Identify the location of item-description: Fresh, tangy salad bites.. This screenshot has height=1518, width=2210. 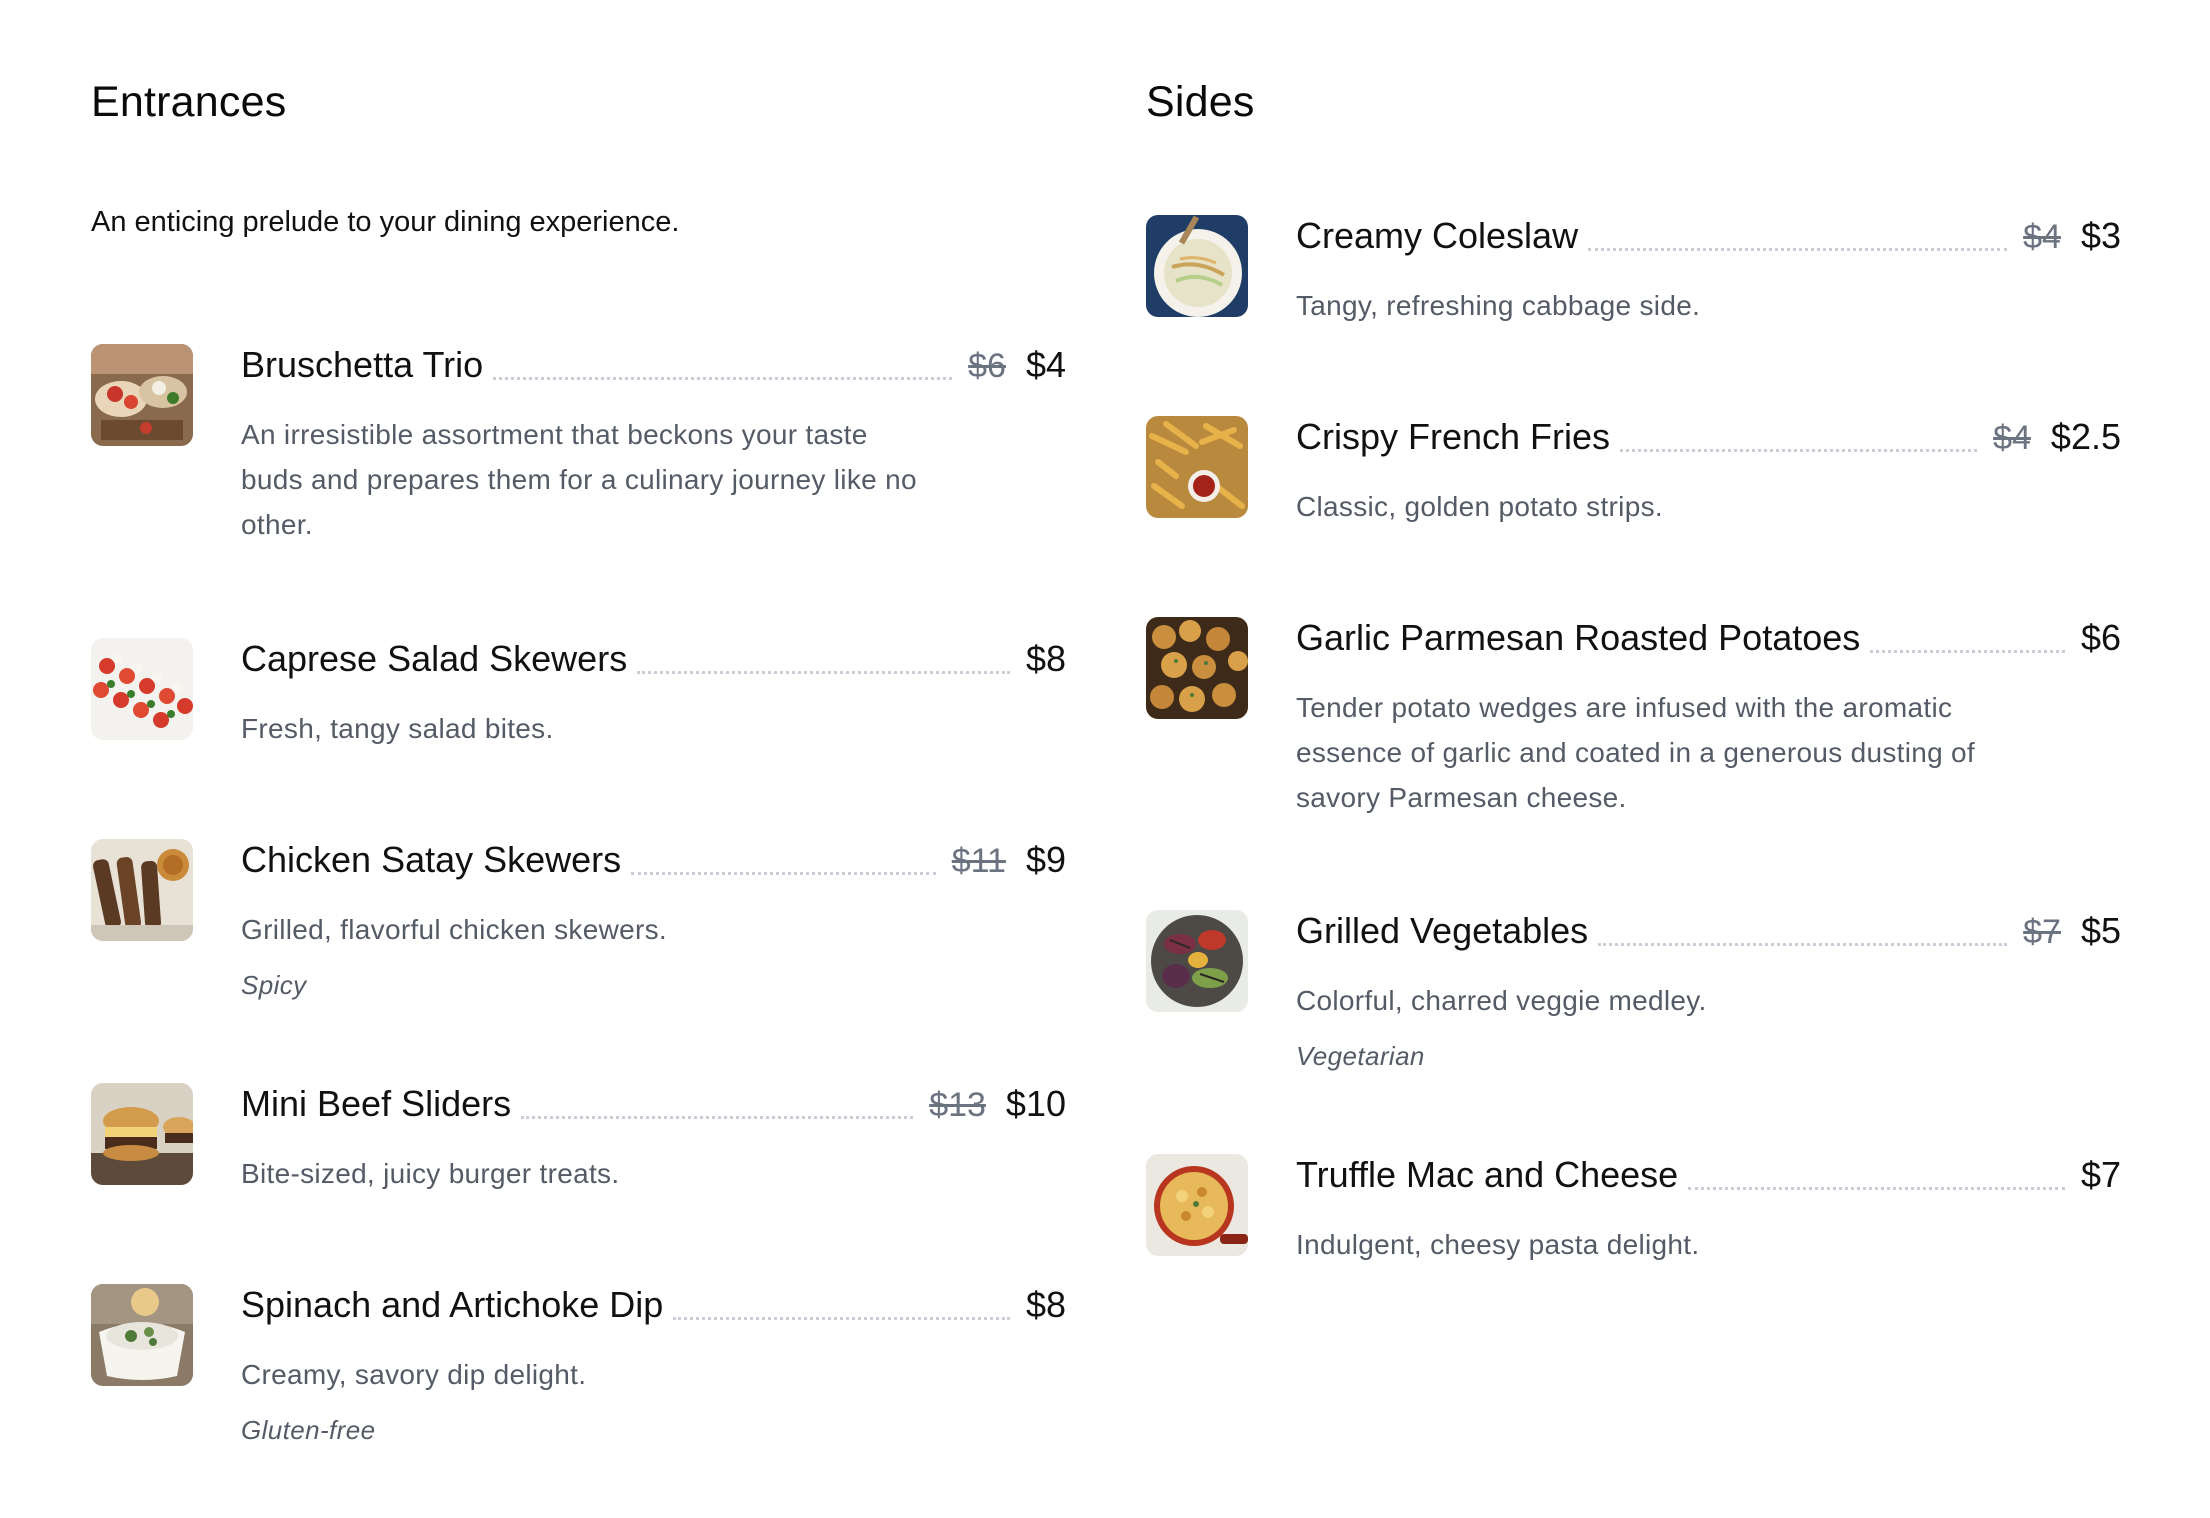
(397, 728).